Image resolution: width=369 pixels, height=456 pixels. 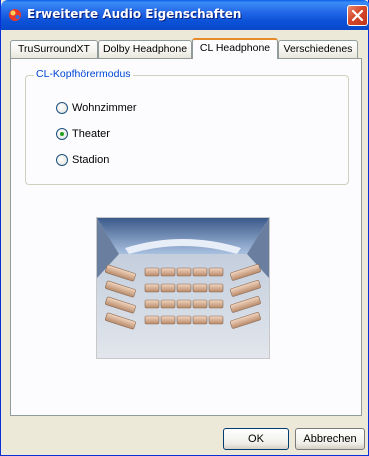 What do you see at coordinates (104, 108) in the screenshot?
I see `radio-label: Wohnzimmer` at bounding box center [104, 108].